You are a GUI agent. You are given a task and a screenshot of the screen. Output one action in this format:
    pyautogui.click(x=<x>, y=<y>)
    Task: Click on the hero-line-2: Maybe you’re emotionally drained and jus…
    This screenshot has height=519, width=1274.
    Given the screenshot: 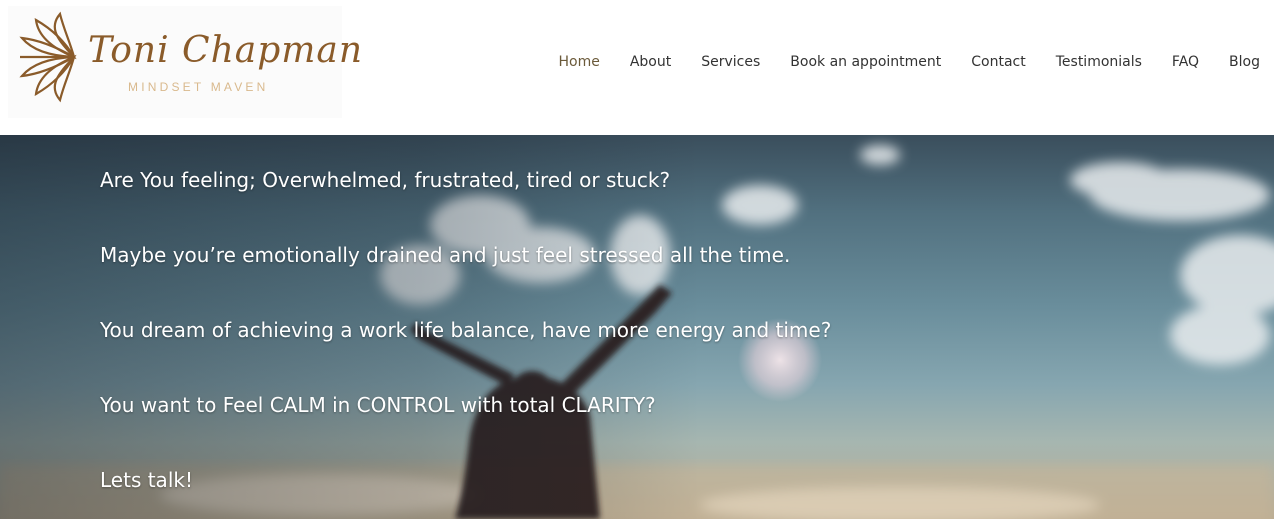 What is the action you would take?
    pyautogui.click(x=445, y=255)
    